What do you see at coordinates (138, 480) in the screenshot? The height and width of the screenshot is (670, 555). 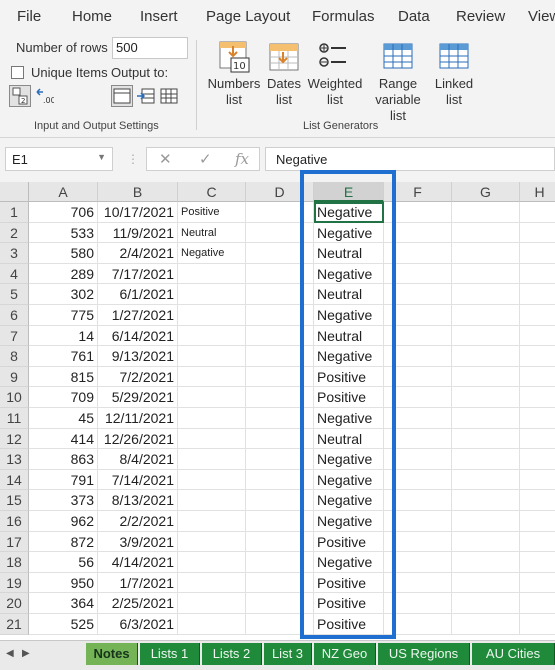 I see `cell-b: 7/14/2021` at bounding box center [138, 480].